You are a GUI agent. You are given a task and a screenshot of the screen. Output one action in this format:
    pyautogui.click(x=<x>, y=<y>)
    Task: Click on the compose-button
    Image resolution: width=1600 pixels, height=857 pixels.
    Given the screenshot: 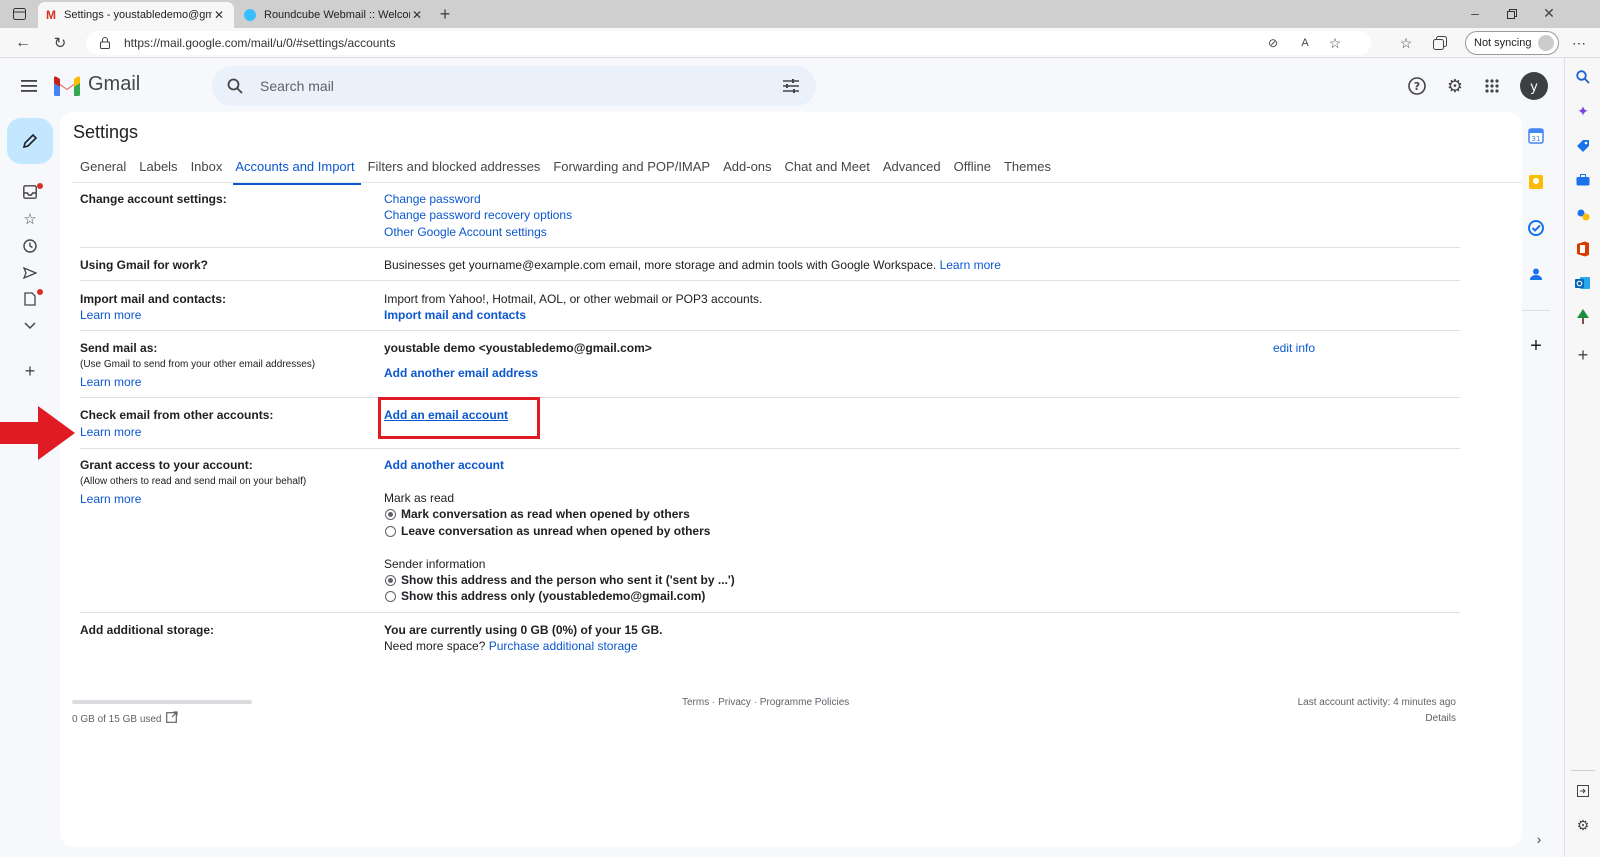 What is the action you would take?
    pyautogui.click(x=30, y=141)
    